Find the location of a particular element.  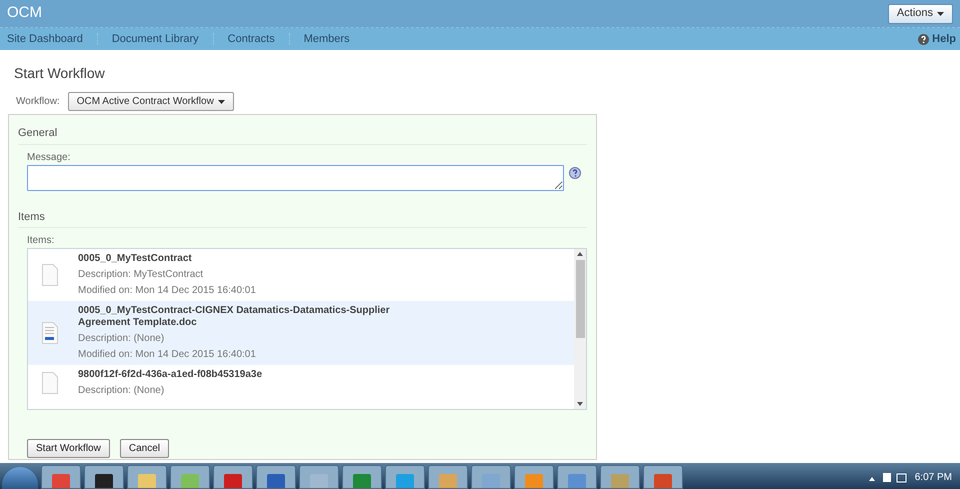

section-heading: Items is located at coordinates (302, 218).